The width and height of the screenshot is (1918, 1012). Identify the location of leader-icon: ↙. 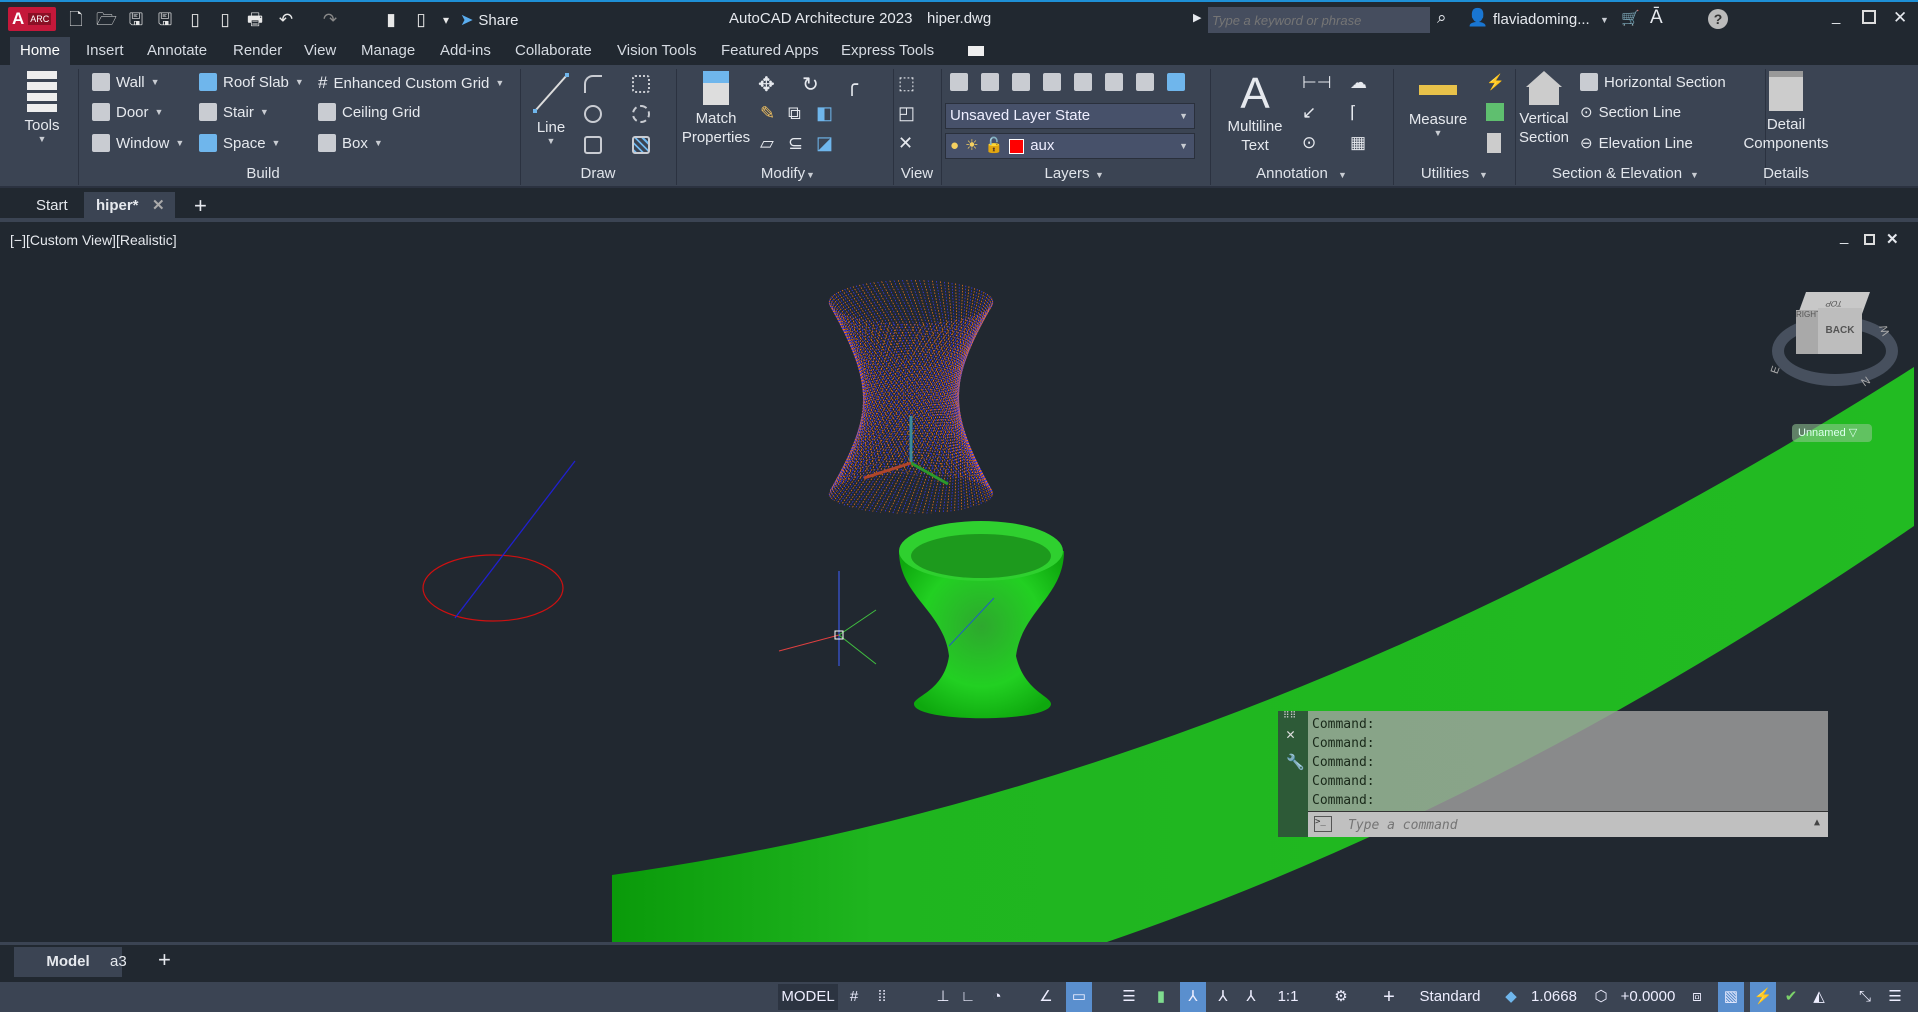
(1309, 113).